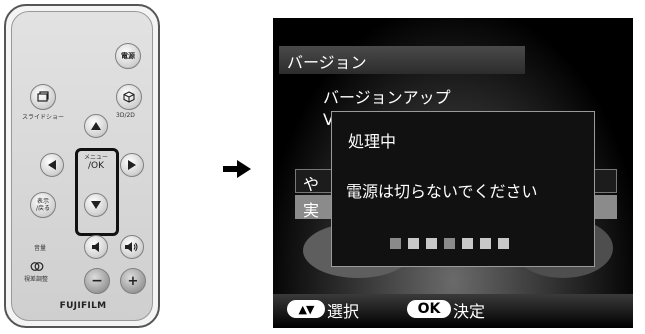 The image size is (645, 334). I want to click on power-button-label: 電源, so click(128, 56).